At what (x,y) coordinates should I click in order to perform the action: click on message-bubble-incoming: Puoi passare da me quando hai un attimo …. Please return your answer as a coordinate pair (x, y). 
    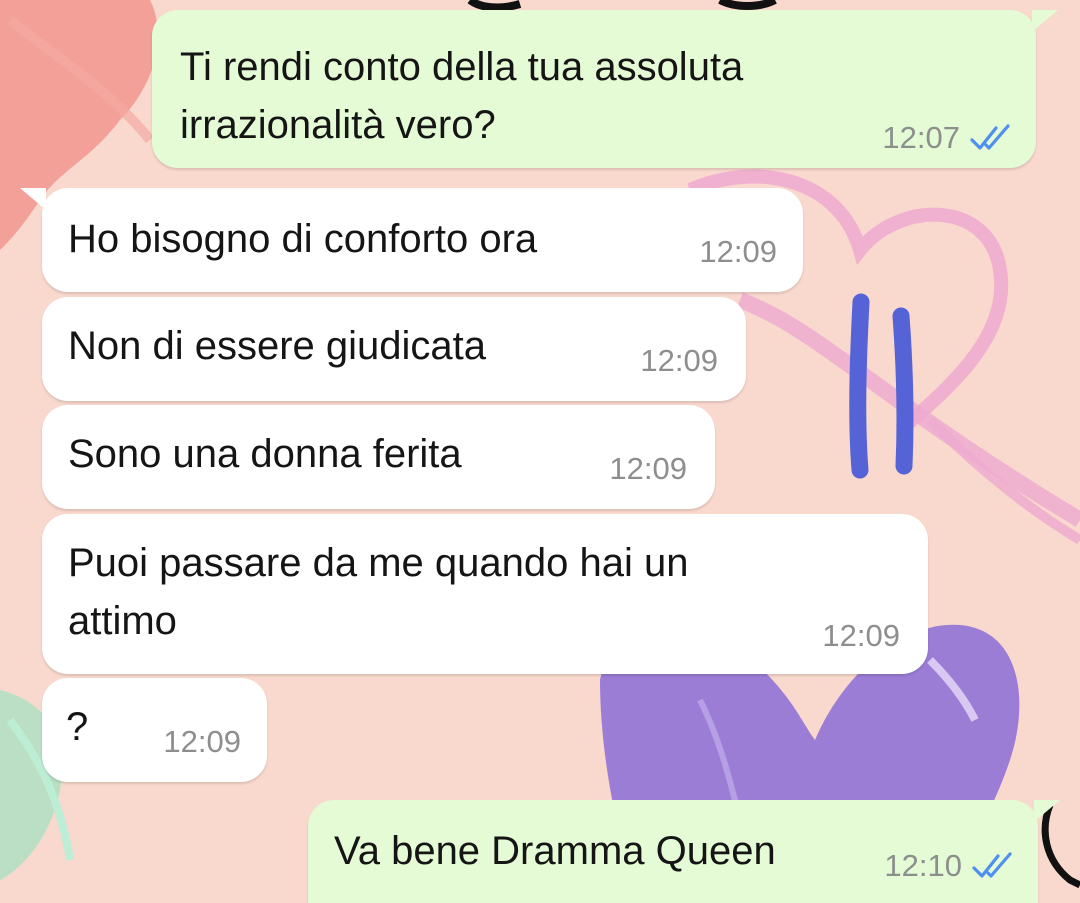
    Looking at the image, I should click on (485, 594).